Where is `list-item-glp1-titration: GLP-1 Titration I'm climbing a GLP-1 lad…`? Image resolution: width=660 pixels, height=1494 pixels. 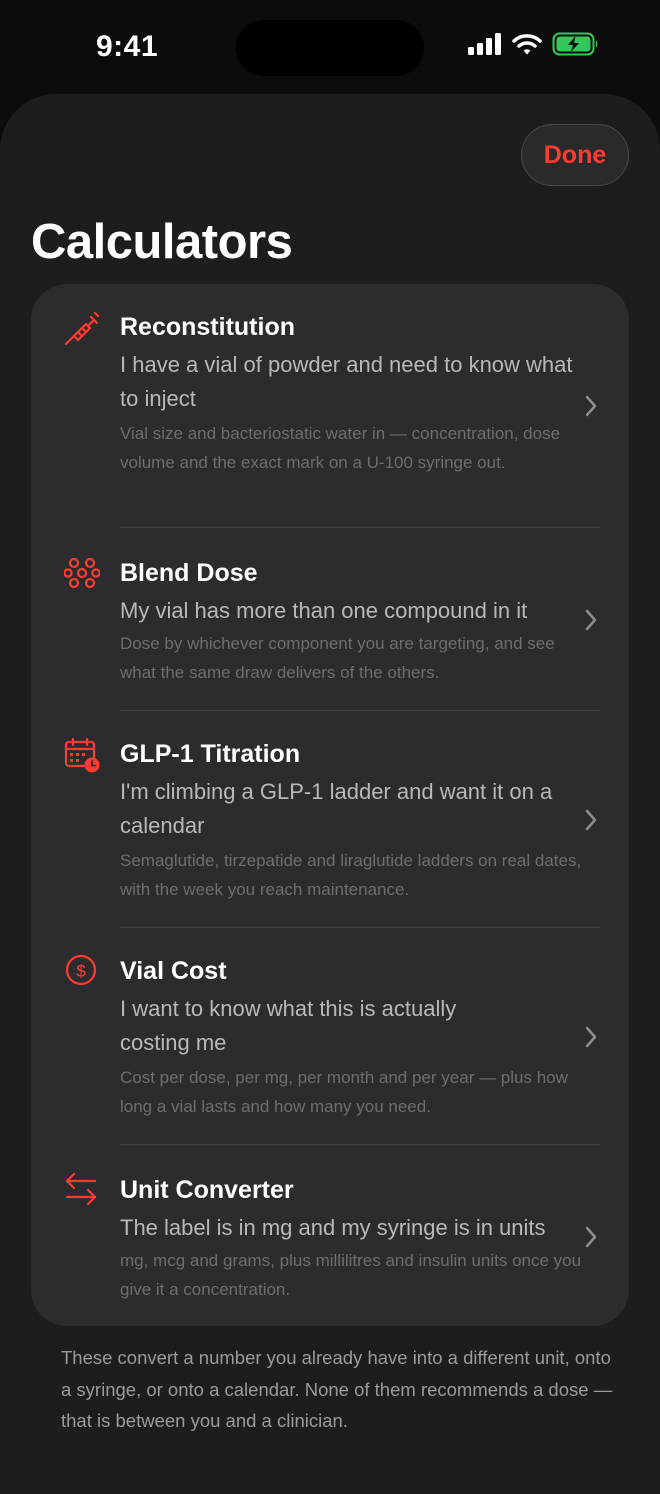 list-item-glp1-titration: GLP-1 Titration I'm climbing a GLP-1 lad… is located at coordinates (330, 819).